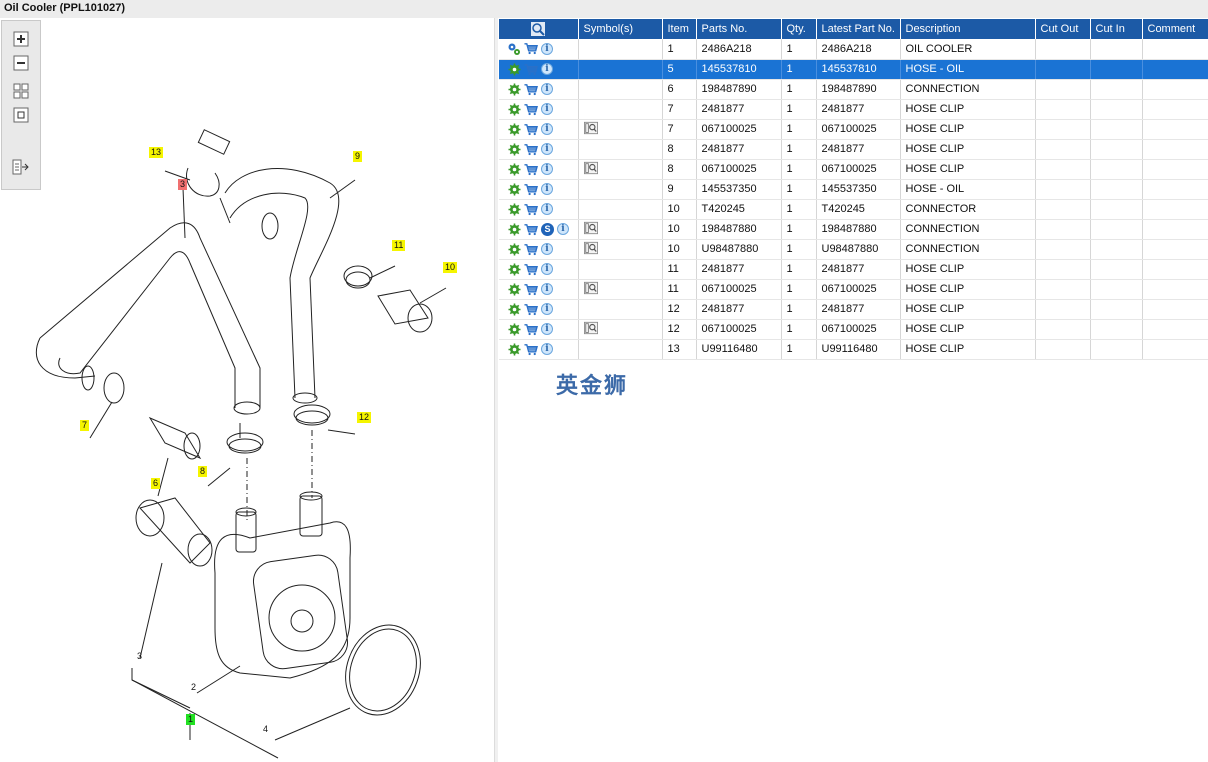  I want to click on callout-9: 9, so click(358, 156).